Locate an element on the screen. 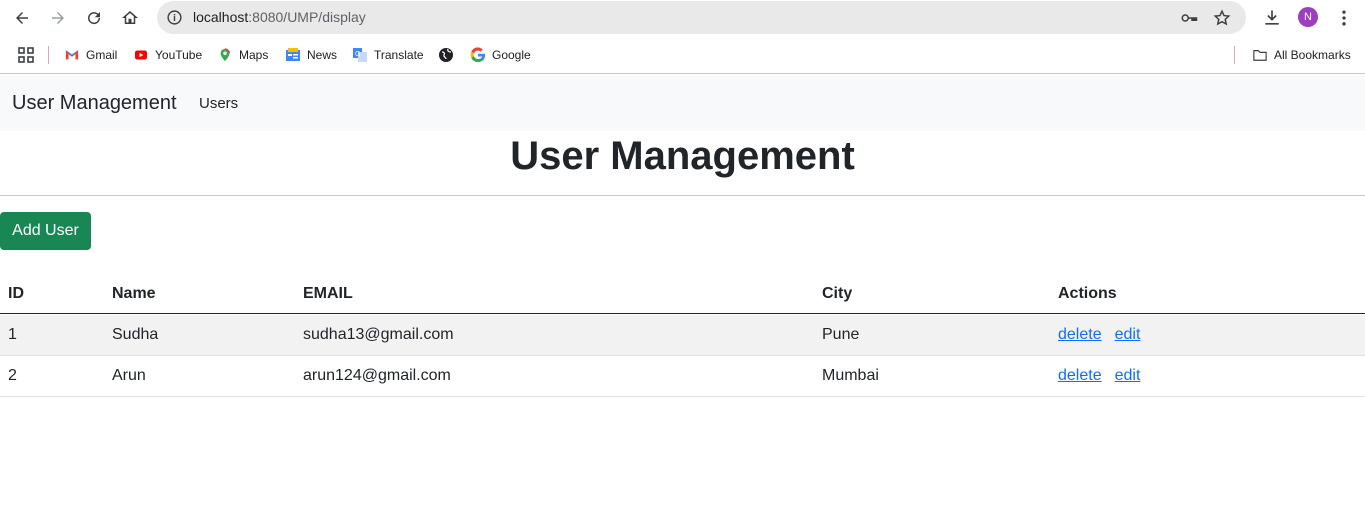 This screenshot has width=1365, height=524. url-text: localhost:8080/UMP/display is located at coordinates (279, 17).